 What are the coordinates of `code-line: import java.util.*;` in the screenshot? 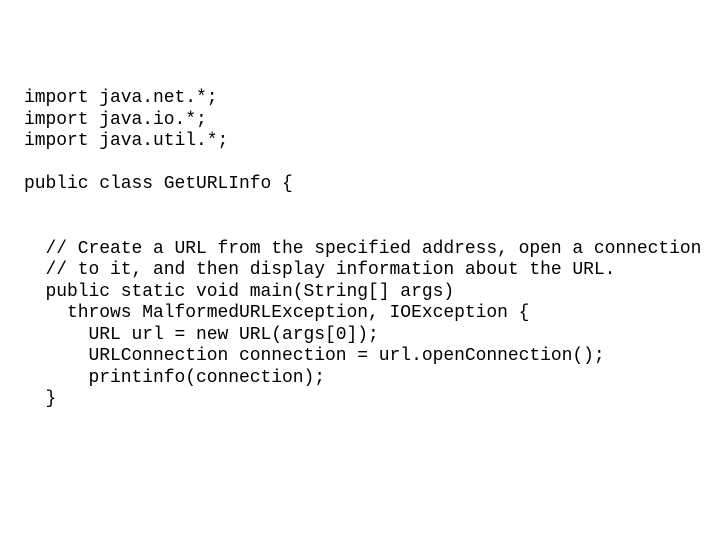 It's located at (126, 141).